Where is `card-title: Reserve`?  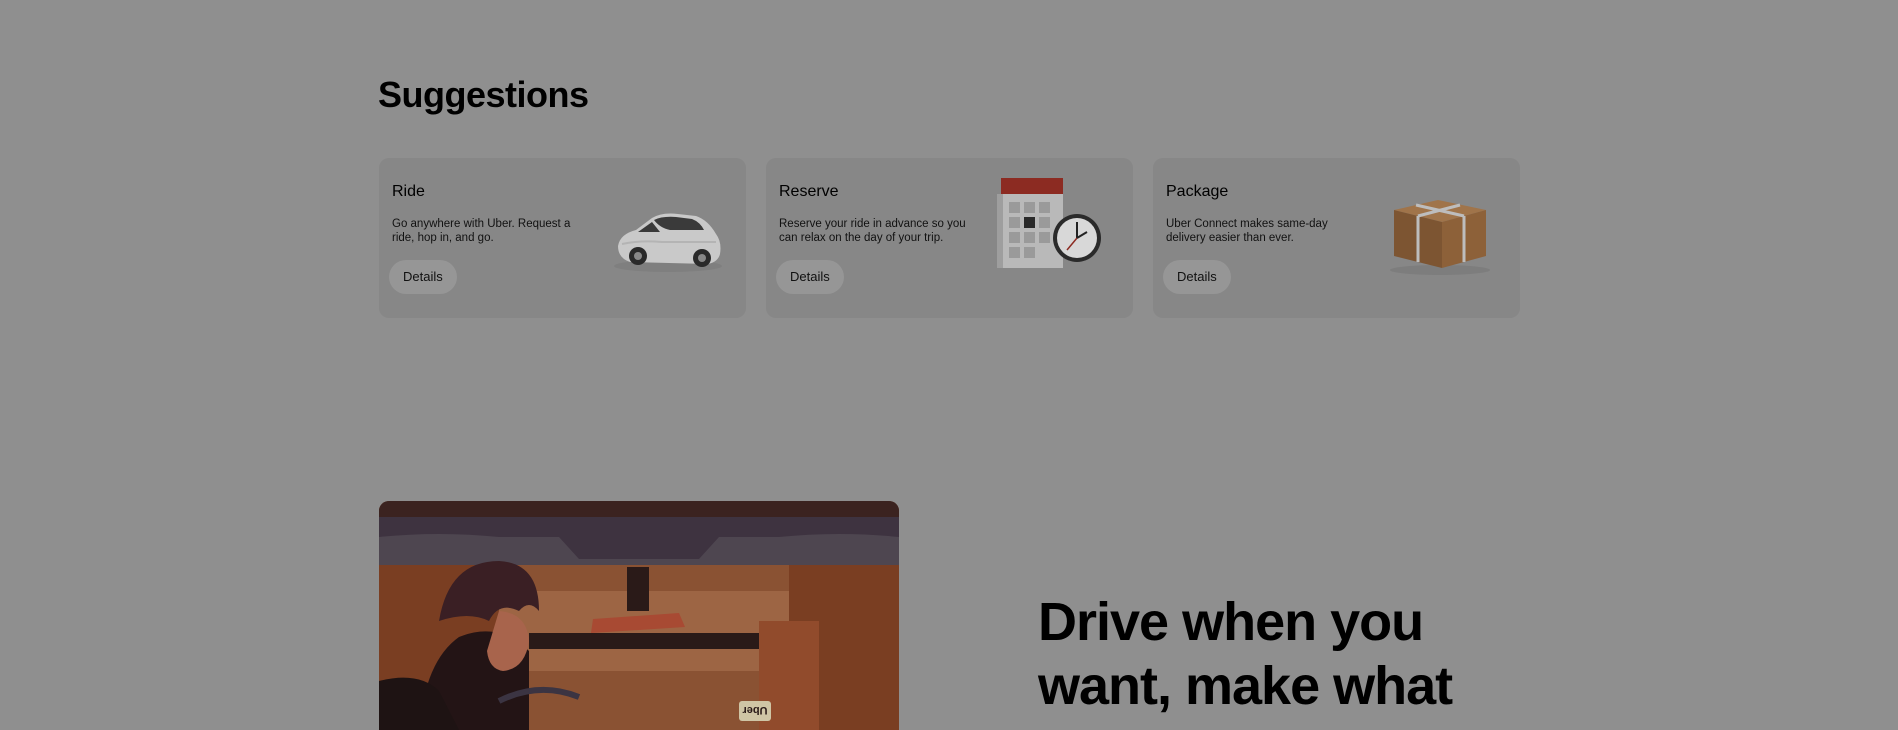 card-title: Reserve is located at coordinates (809, 191).